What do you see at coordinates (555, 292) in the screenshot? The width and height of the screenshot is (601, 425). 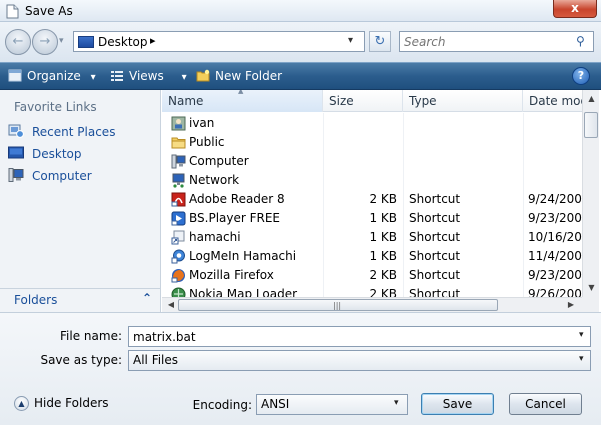 I see `file-date: 9/26/2009` at bounding box center [555, 292].